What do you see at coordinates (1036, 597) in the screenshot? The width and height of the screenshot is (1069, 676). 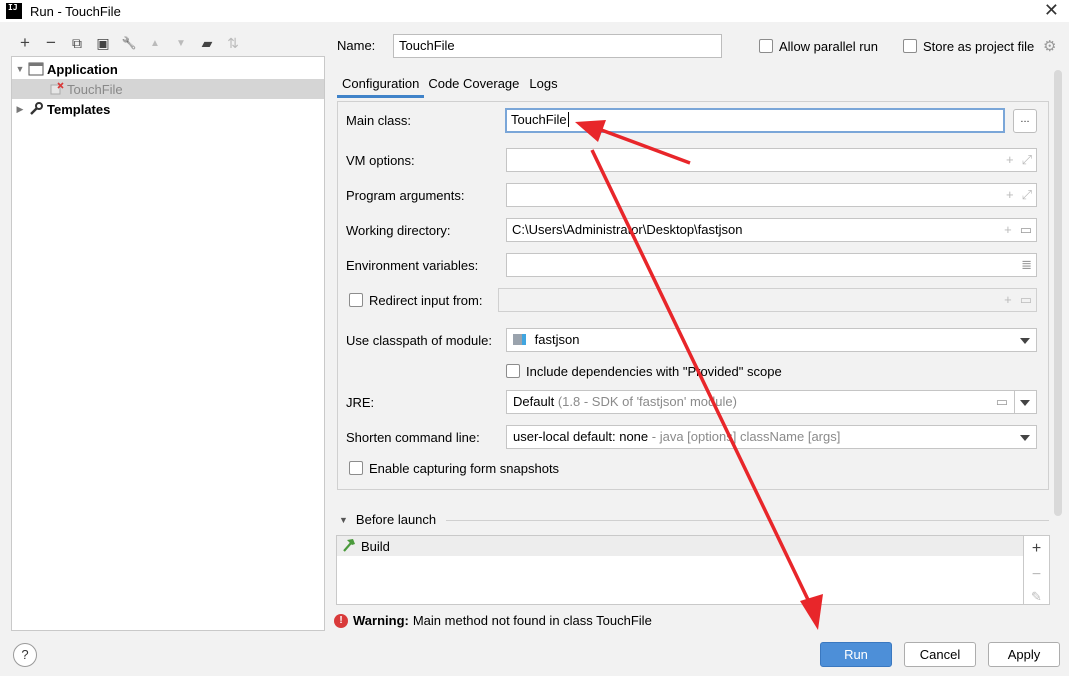 I see `edit-icon: ✎` at bounding box center [1036, 597].